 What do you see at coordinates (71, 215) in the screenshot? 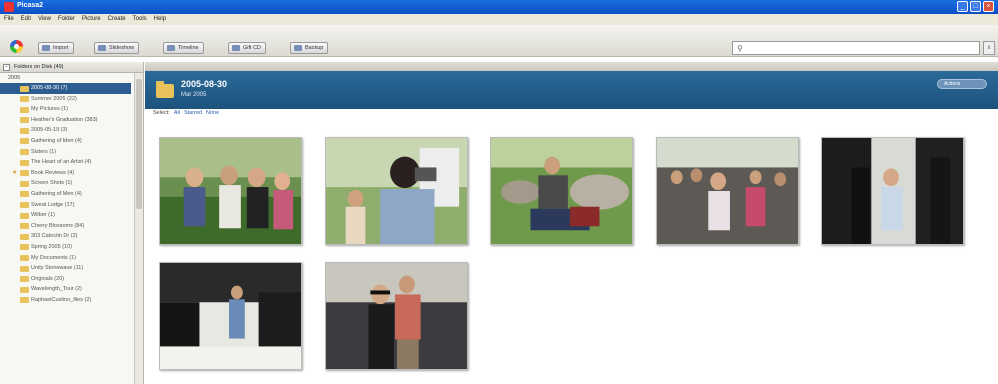
I see `sidebar-folder-item: Wilber (1)` at bounding box center [71, 215].